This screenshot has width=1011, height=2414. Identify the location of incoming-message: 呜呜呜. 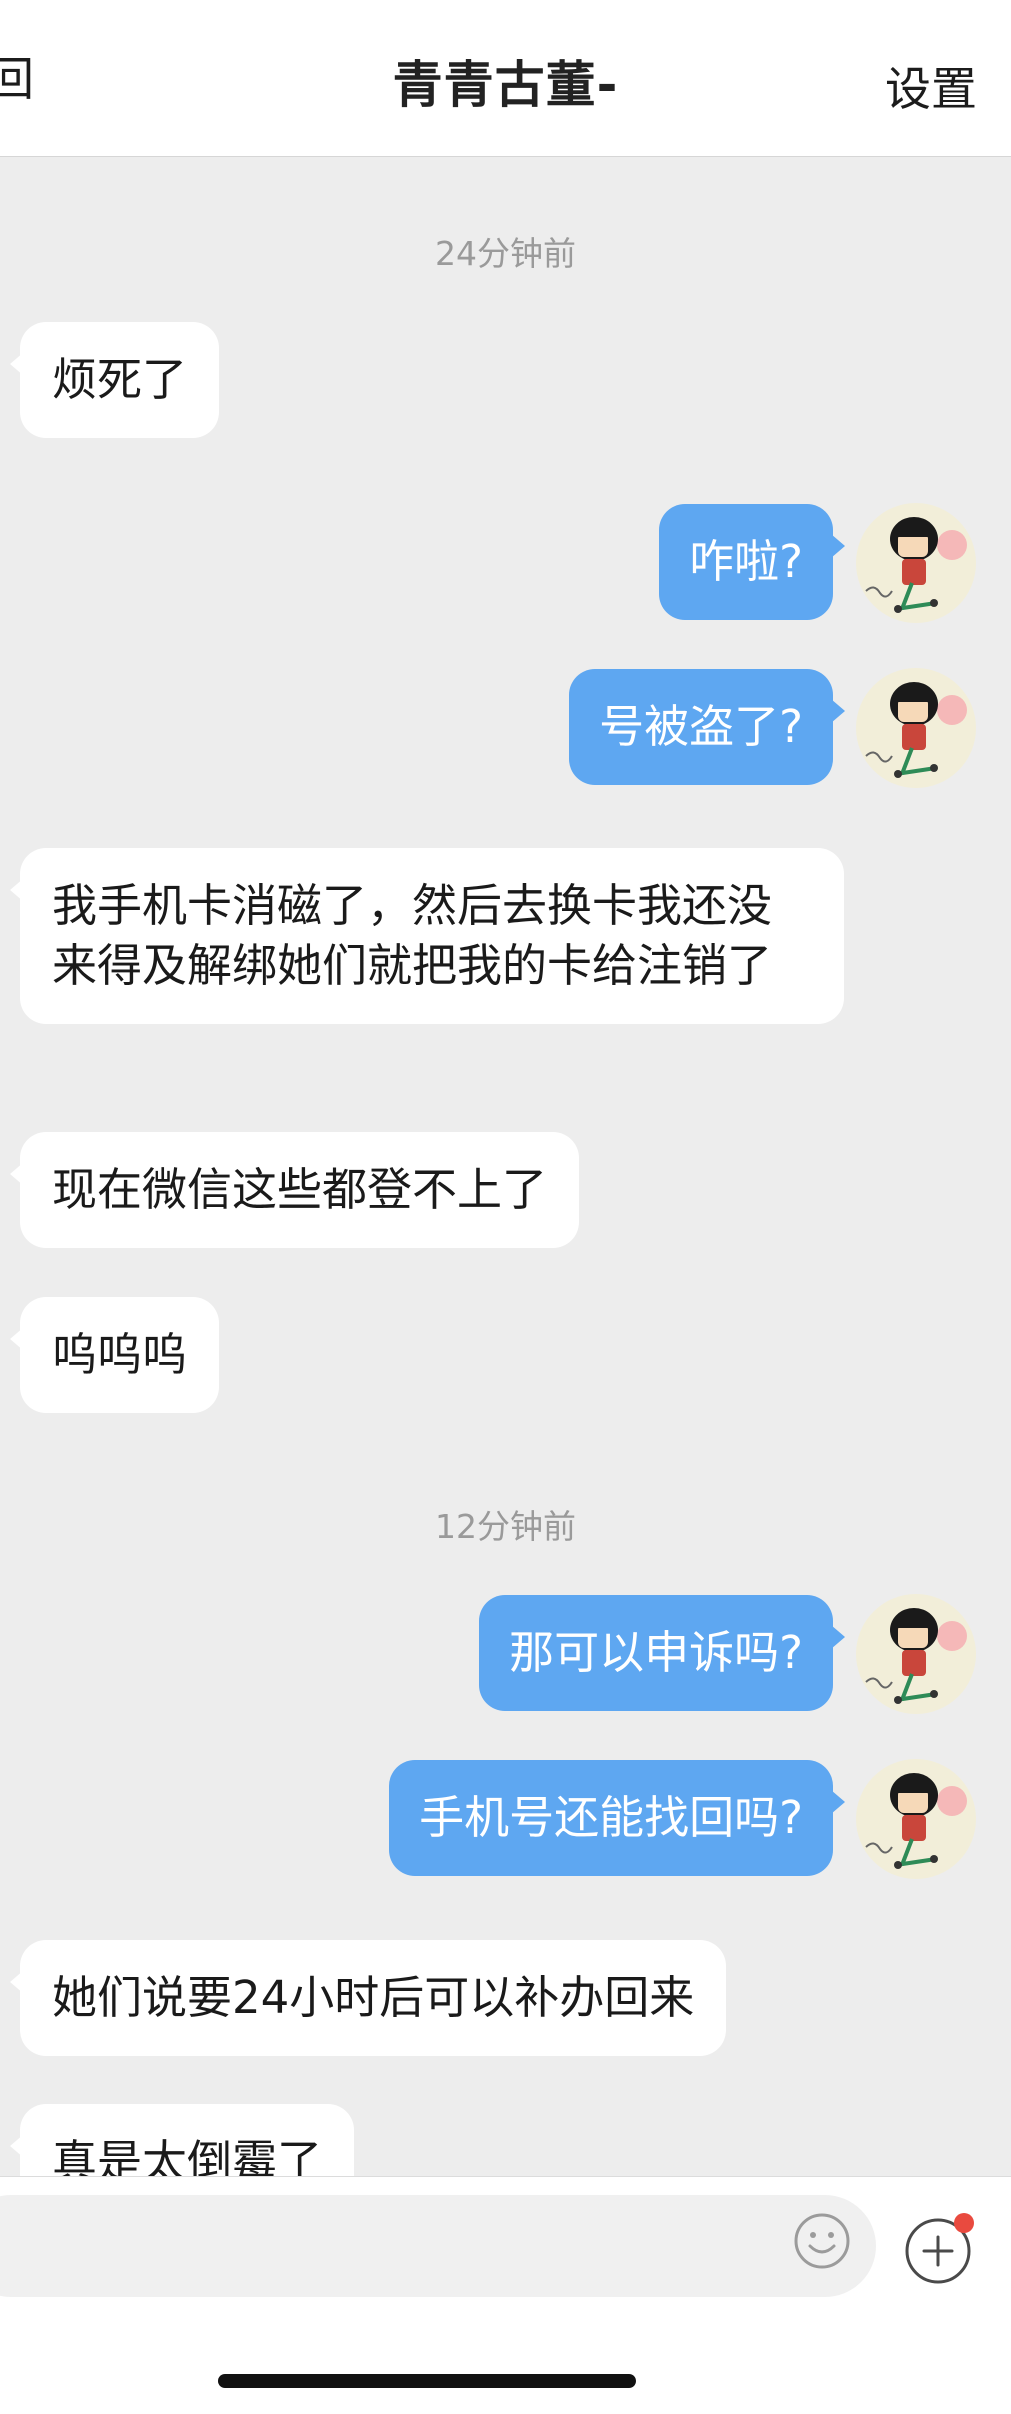
(114, 1355).